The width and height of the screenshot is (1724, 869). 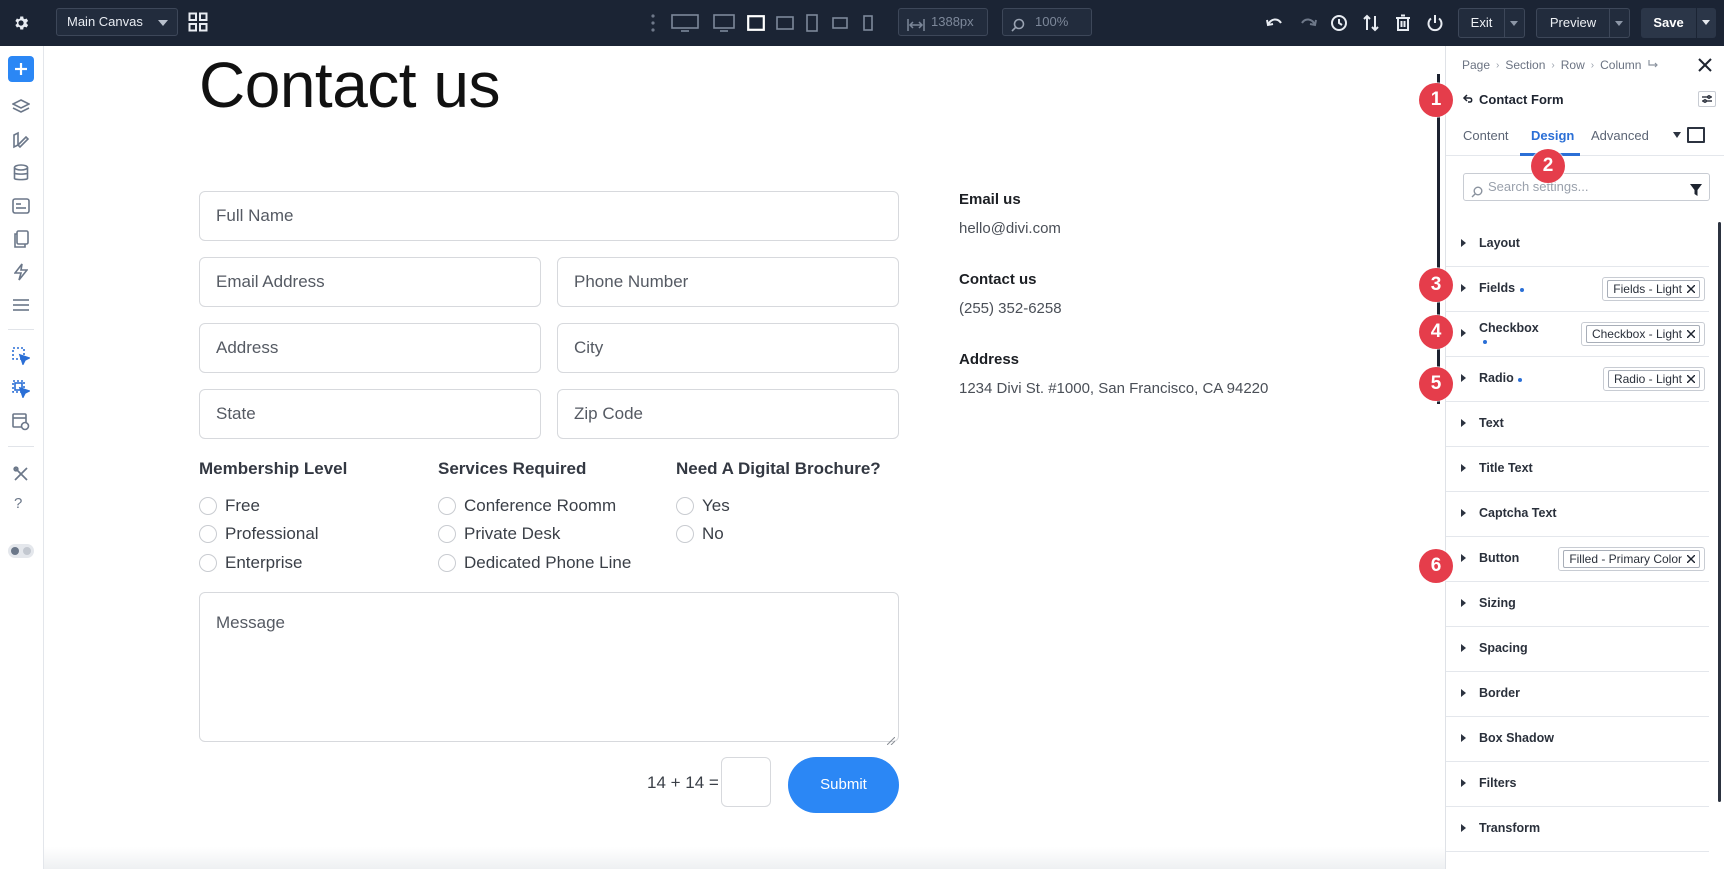 I want to click on desktop-wide-view-icon, so click(x=685, y=23).